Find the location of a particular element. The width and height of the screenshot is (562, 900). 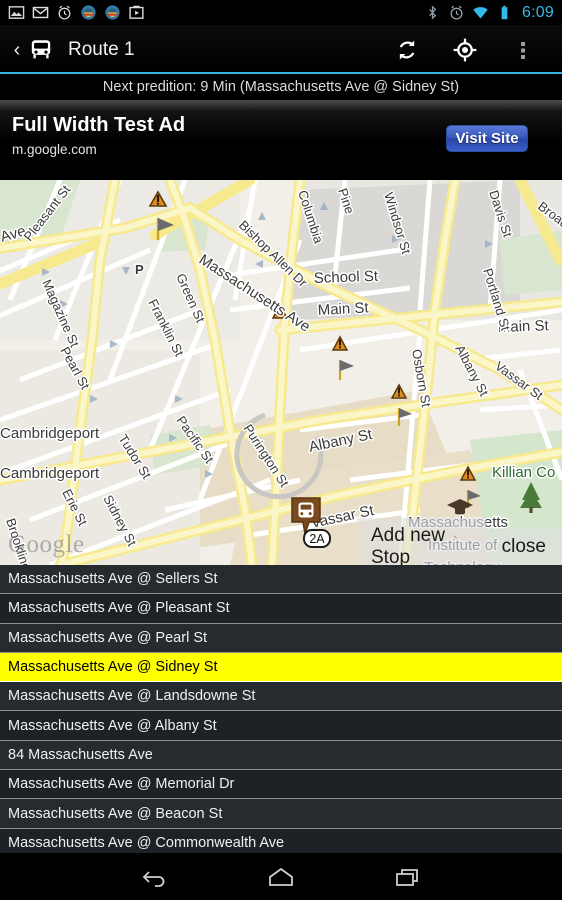

close-button: close is located at coordinates (523, 547).